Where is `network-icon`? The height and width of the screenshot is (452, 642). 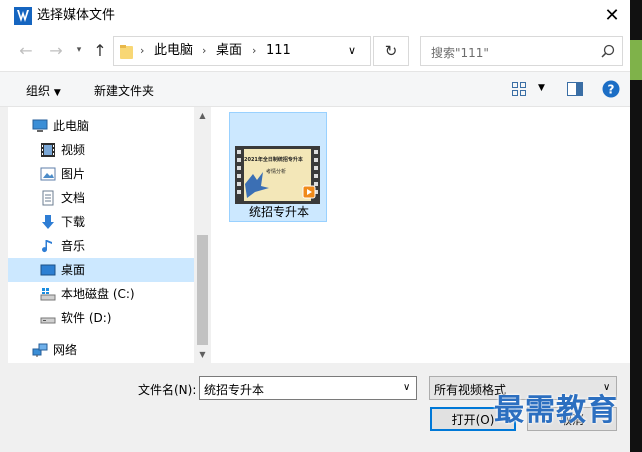 network-icon is located at coordinates (40, 350).